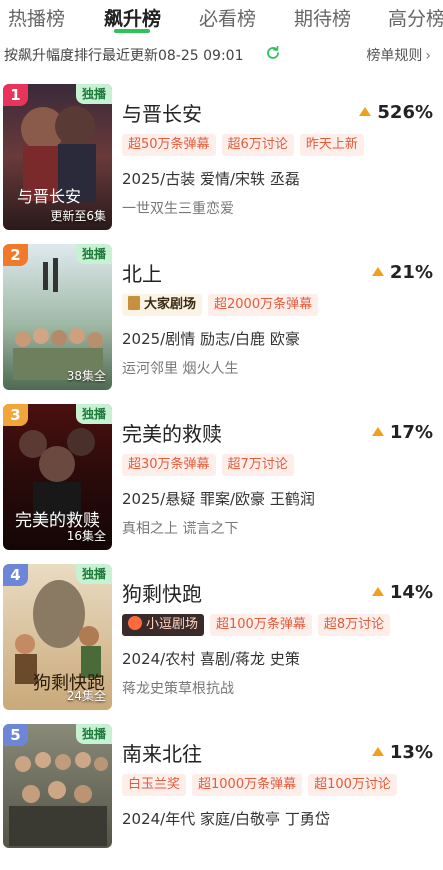 This screenshot has height=870, width=443. I want to click on rules-link: 榜单规则 ›, so click(398, 55).